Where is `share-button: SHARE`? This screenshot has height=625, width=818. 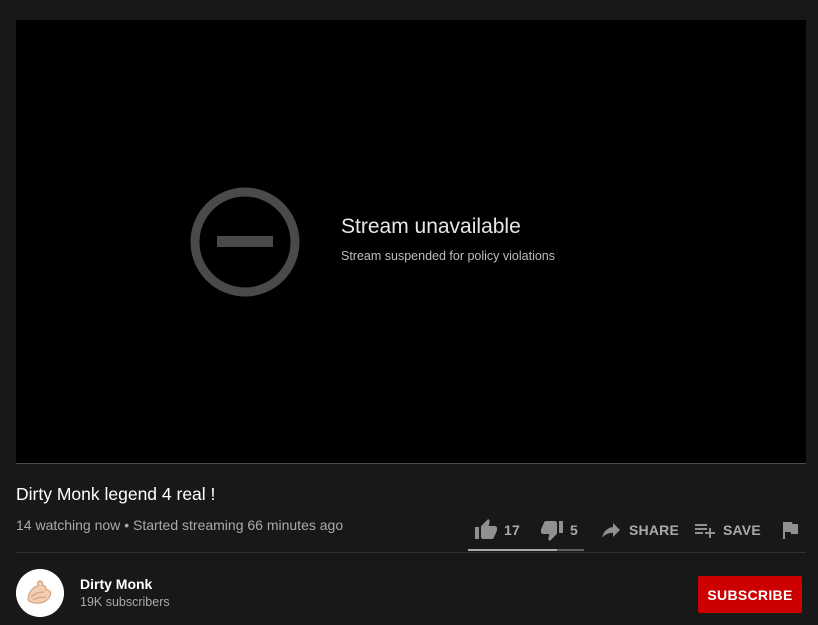
share-button: SHARE is located at coordinates (639, 530).